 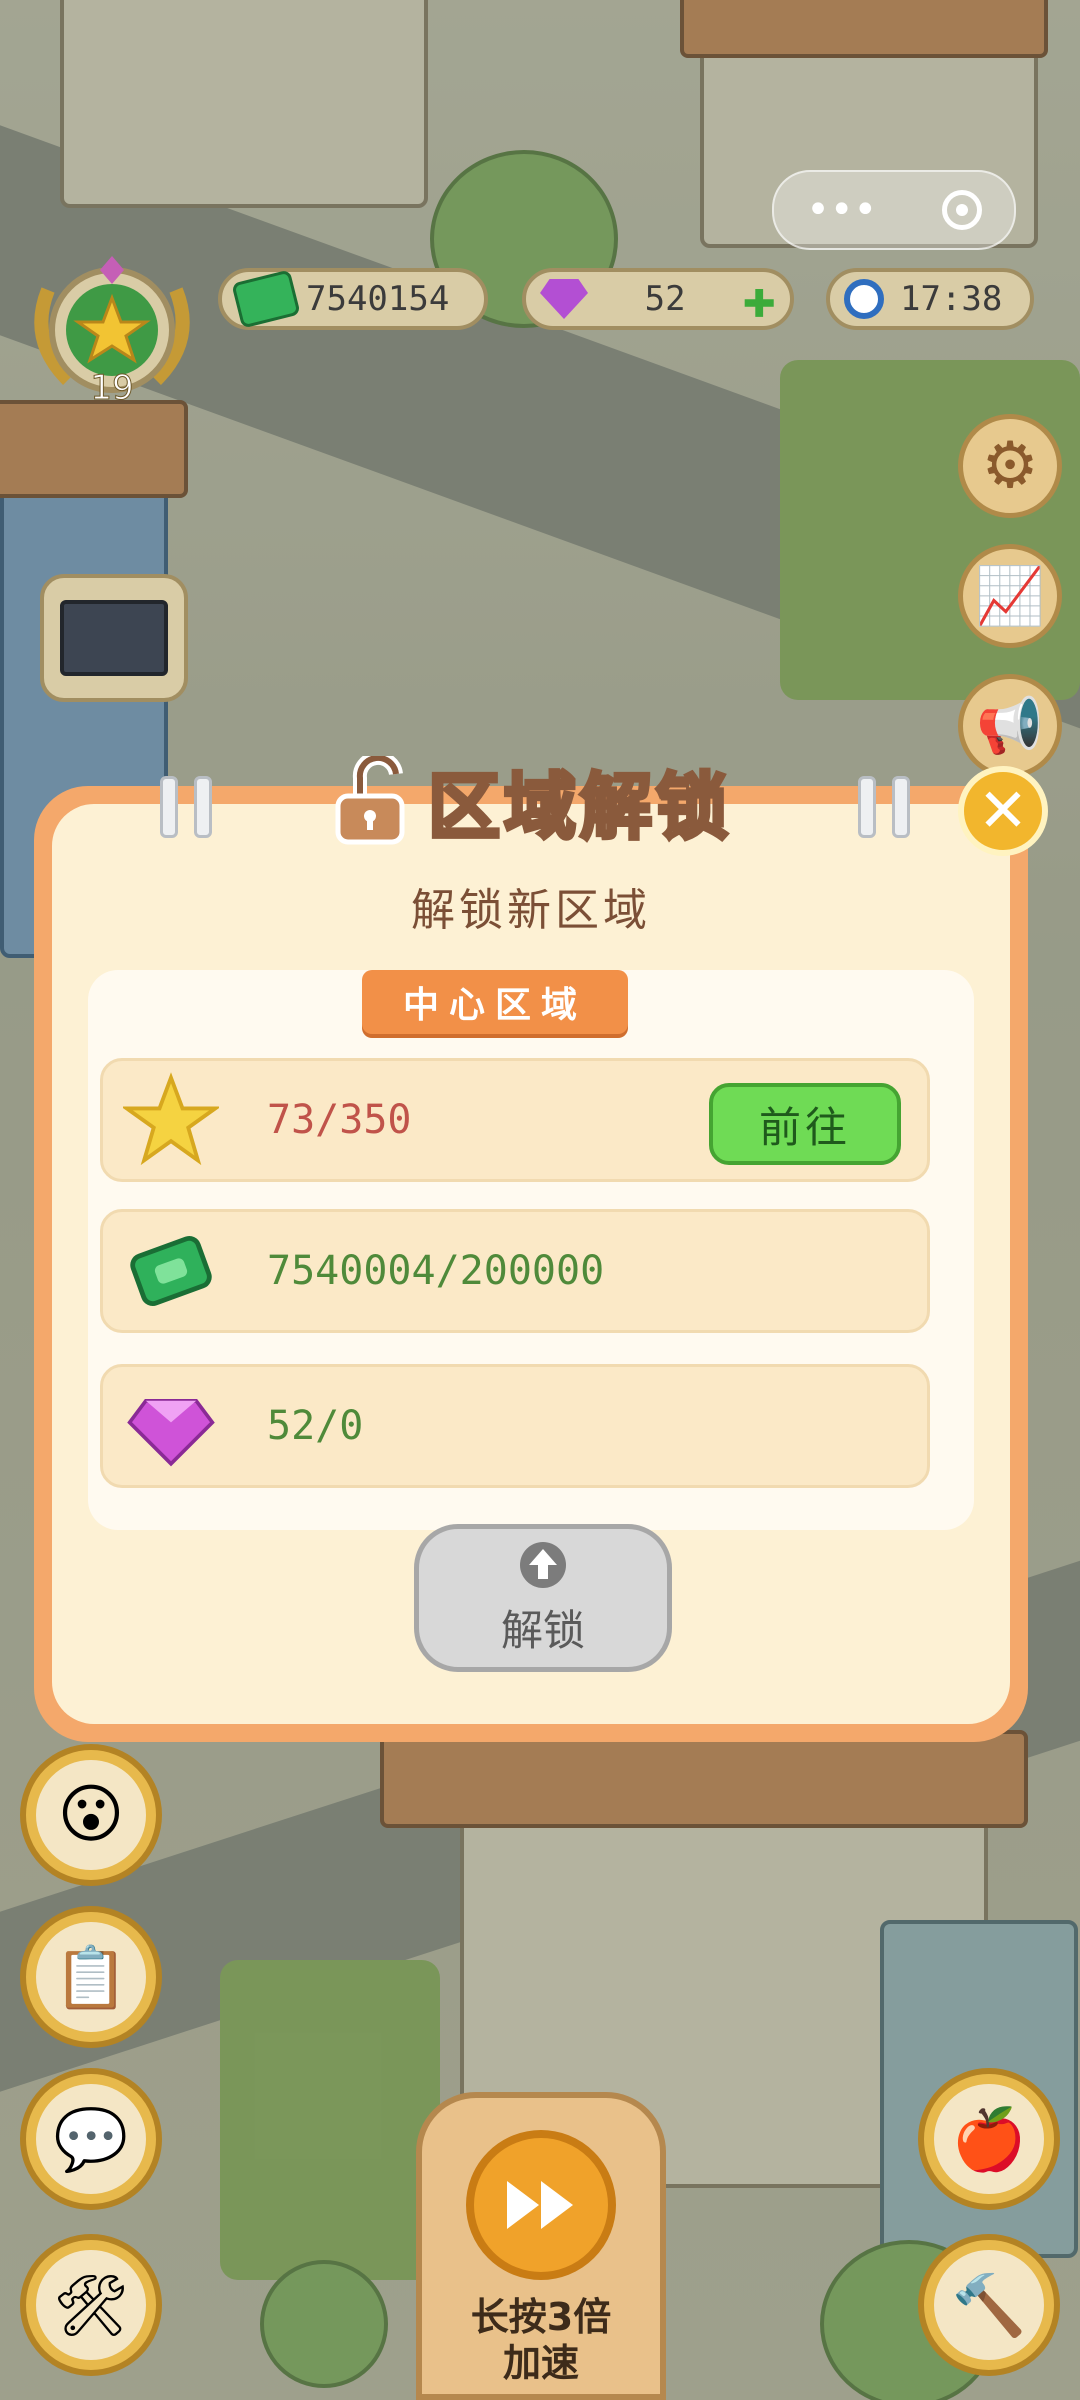 I want to click on clock-time: 17:38, so click(x=951, y=299).